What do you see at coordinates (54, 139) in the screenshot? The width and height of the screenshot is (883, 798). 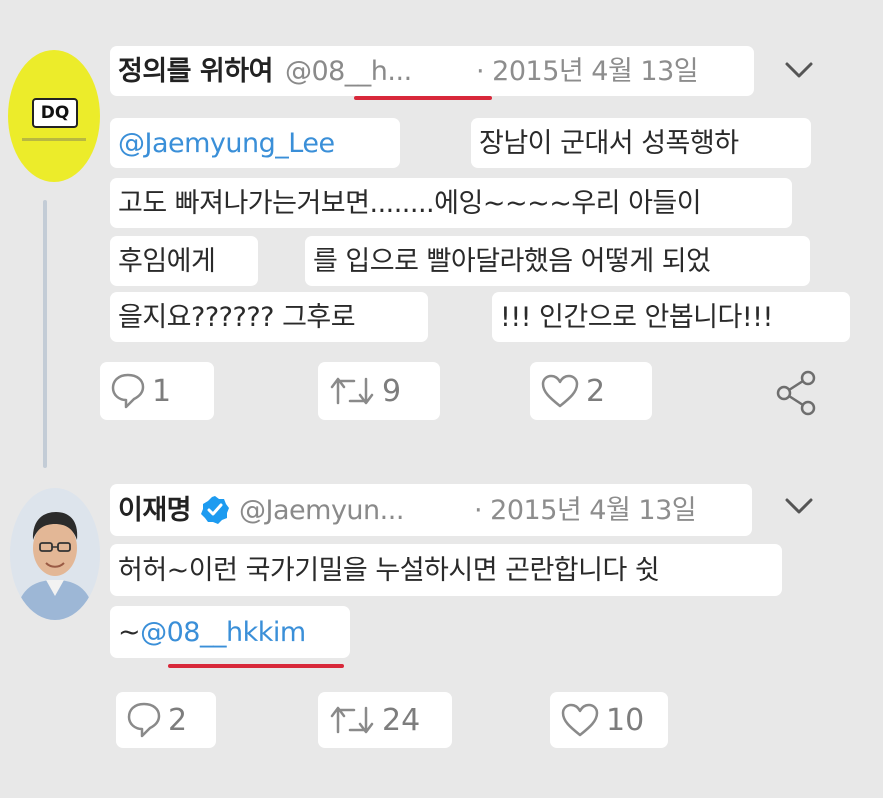 I see `avatar-logo-subtext` at bounding box center [54, 139].